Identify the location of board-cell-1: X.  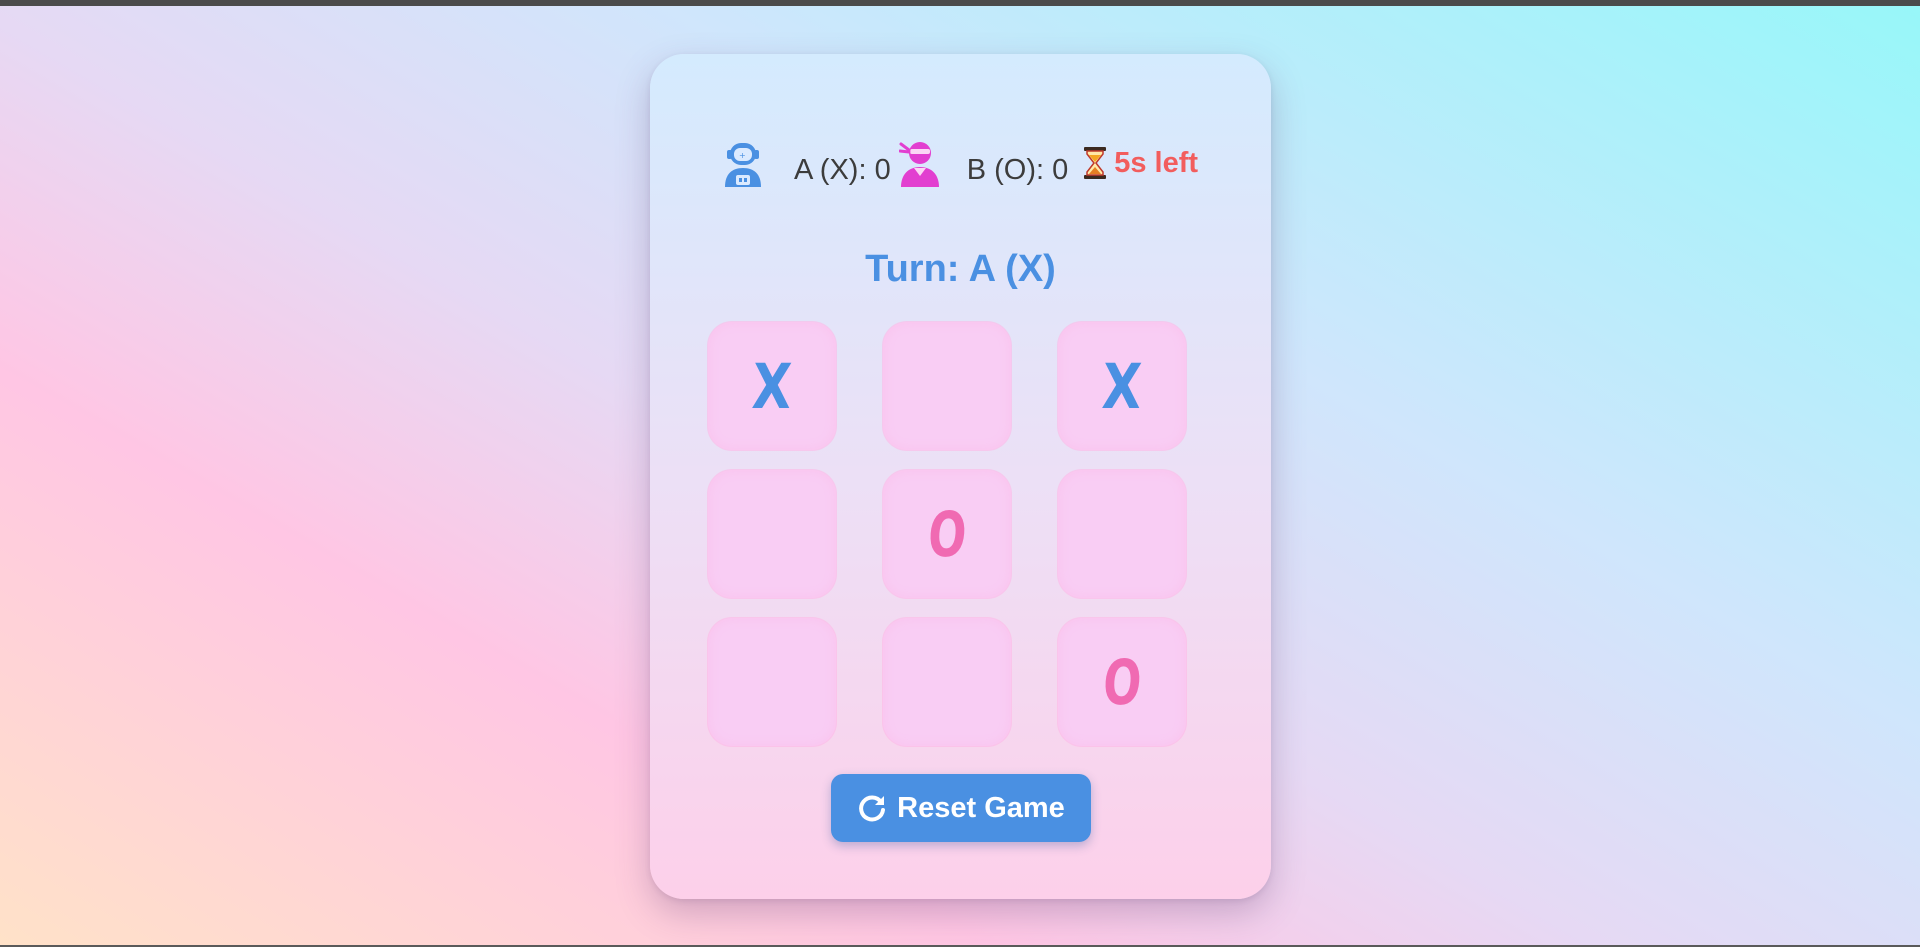
(772, 386).